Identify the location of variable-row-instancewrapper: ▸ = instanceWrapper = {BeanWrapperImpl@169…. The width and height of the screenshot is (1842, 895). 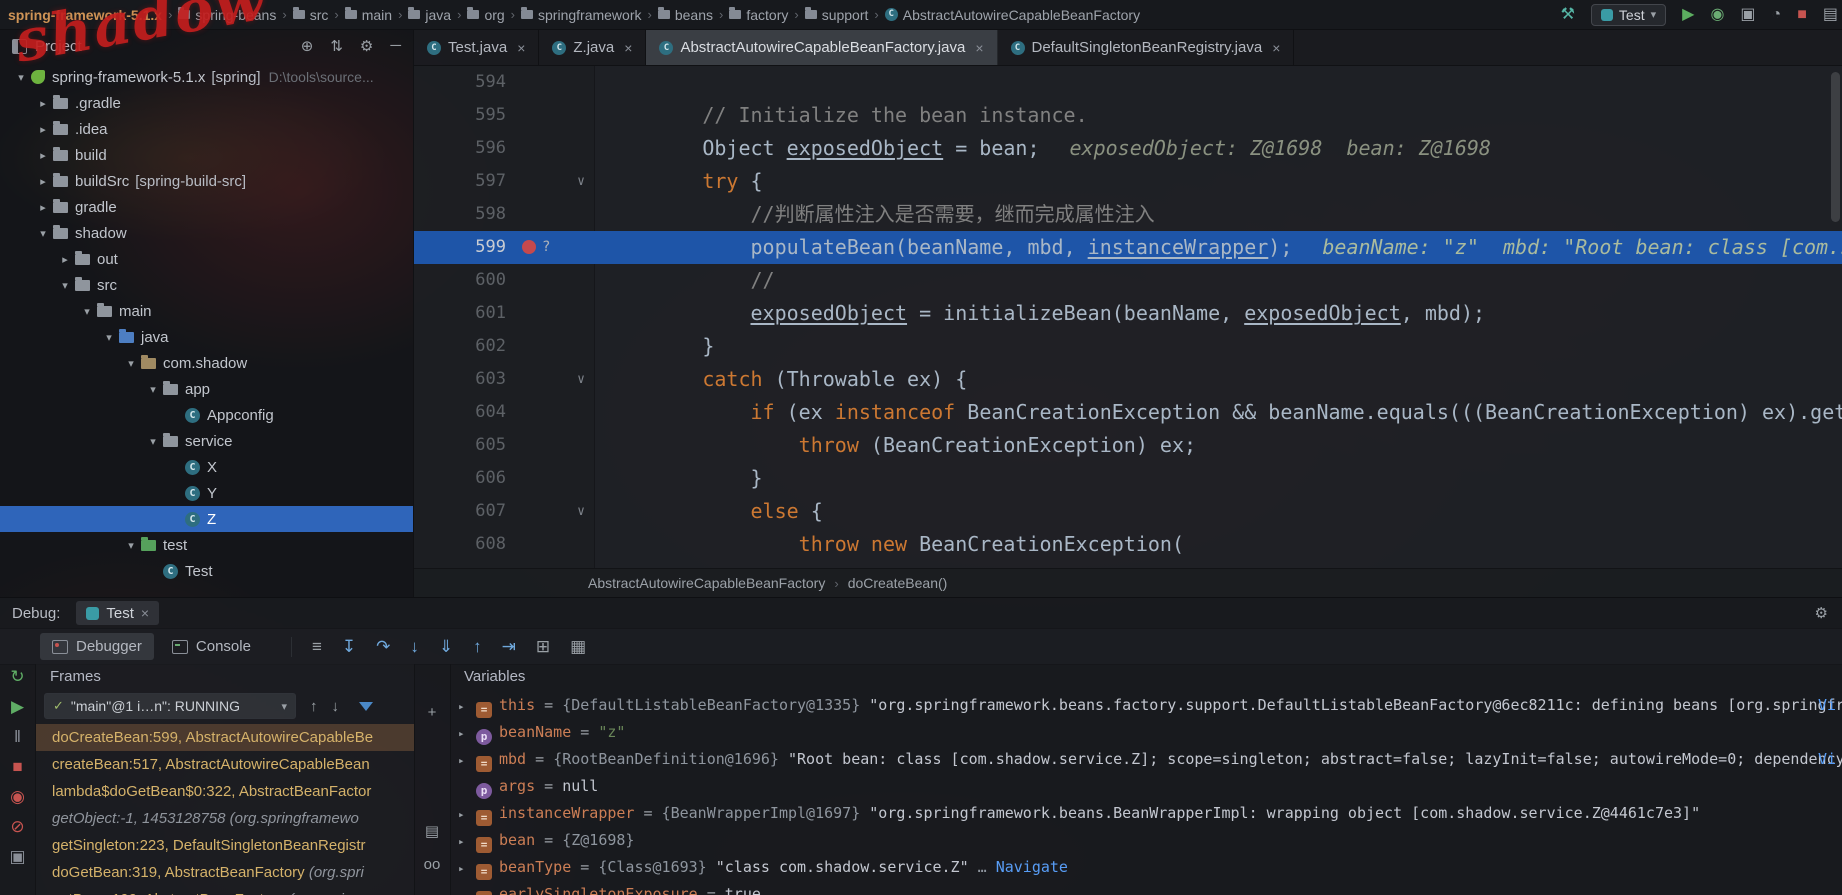
(1146, 813).